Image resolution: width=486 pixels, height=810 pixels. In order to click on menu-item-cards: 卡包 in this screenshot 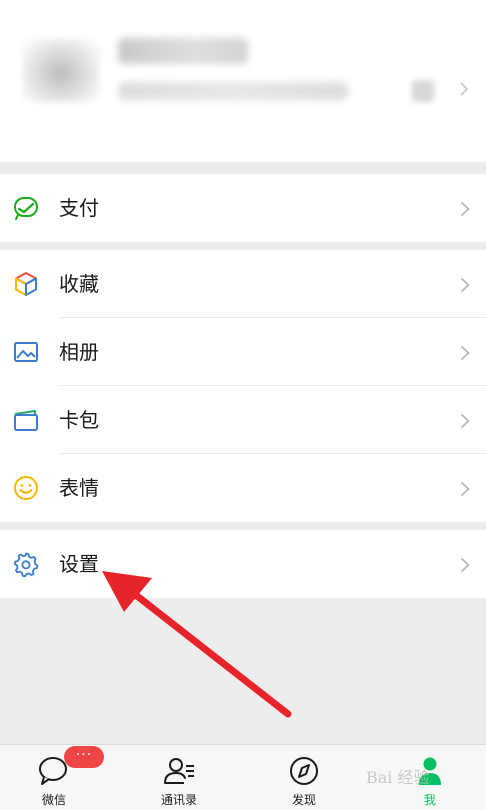, I will do `click(243, 420)`.